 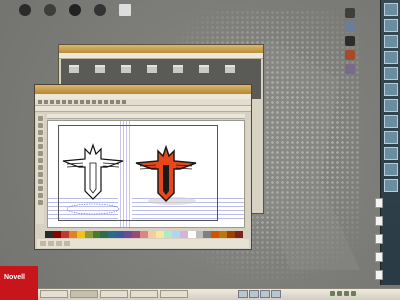 I want to click on group-icon, so click(x=100, y=102).